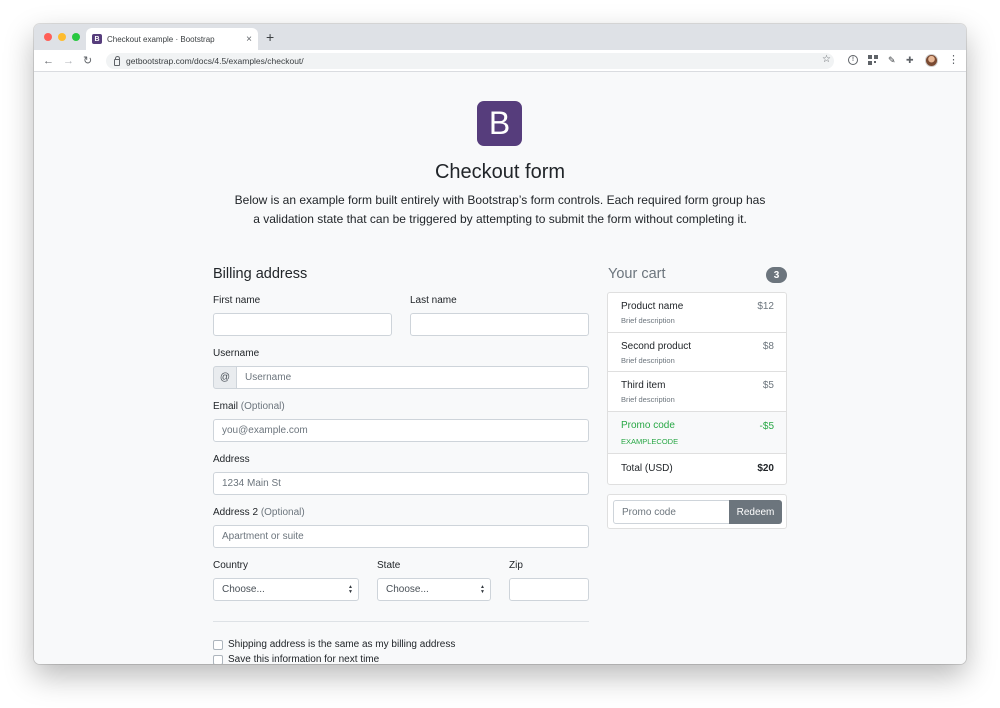 The width and height of the screenshot is (1000, 708). Describe the element at coordinates (286, 589) in the screenshot. I see `country-select: Choose... ▲ ▼` at that location.